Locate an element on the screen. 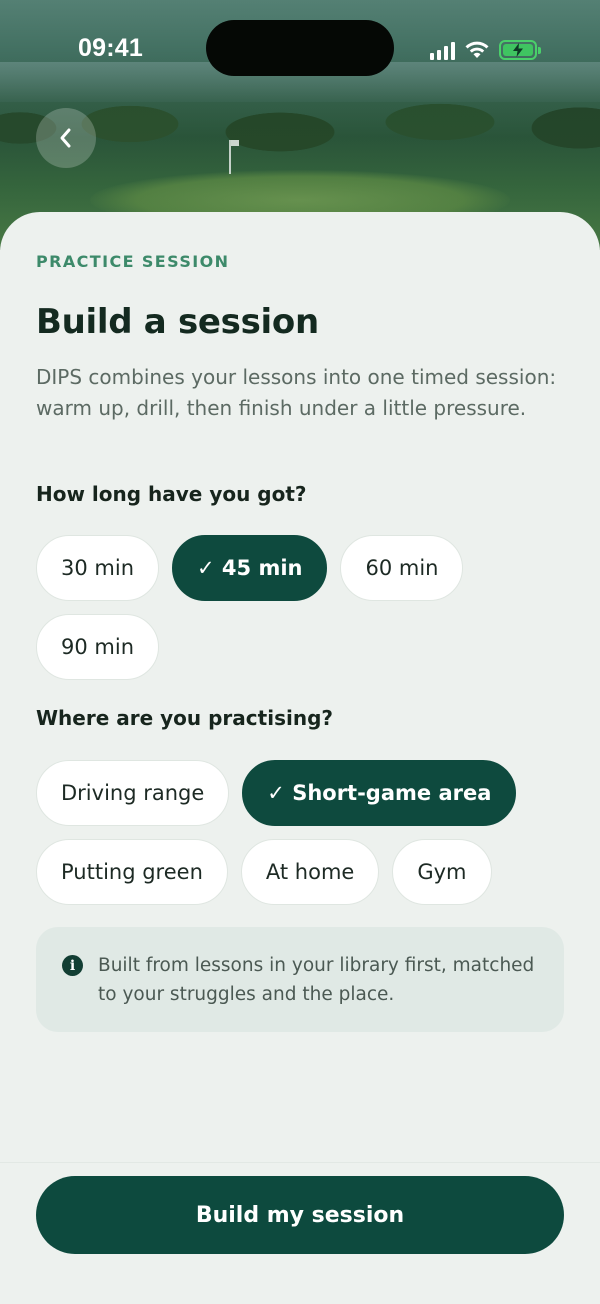 This screenshot has width=600, height=1304. duration-option-60: 60 min is located at coordinates (402, 568).